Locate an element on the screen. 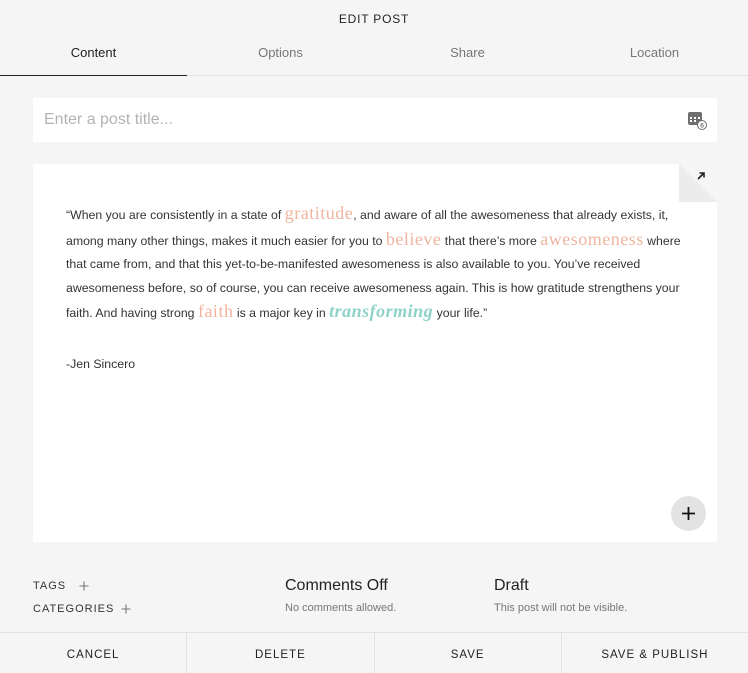 Image resolution: width=748 pixels, height=673 pixels. tab-options: Options is located at coordinates (280, 55).